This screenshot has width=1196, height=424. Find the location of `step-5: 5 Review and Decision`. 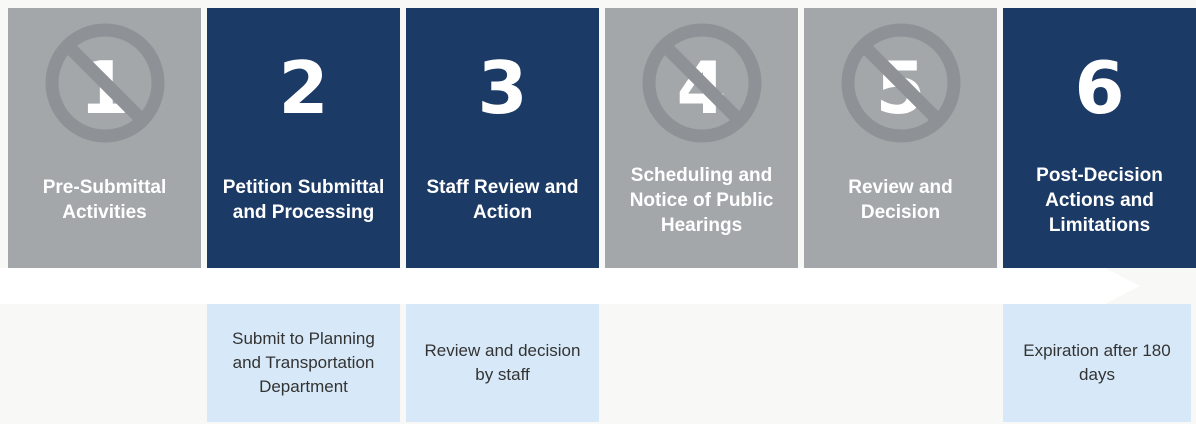

step-5: 5 Review and Decision is located at coordinates (900, 138).